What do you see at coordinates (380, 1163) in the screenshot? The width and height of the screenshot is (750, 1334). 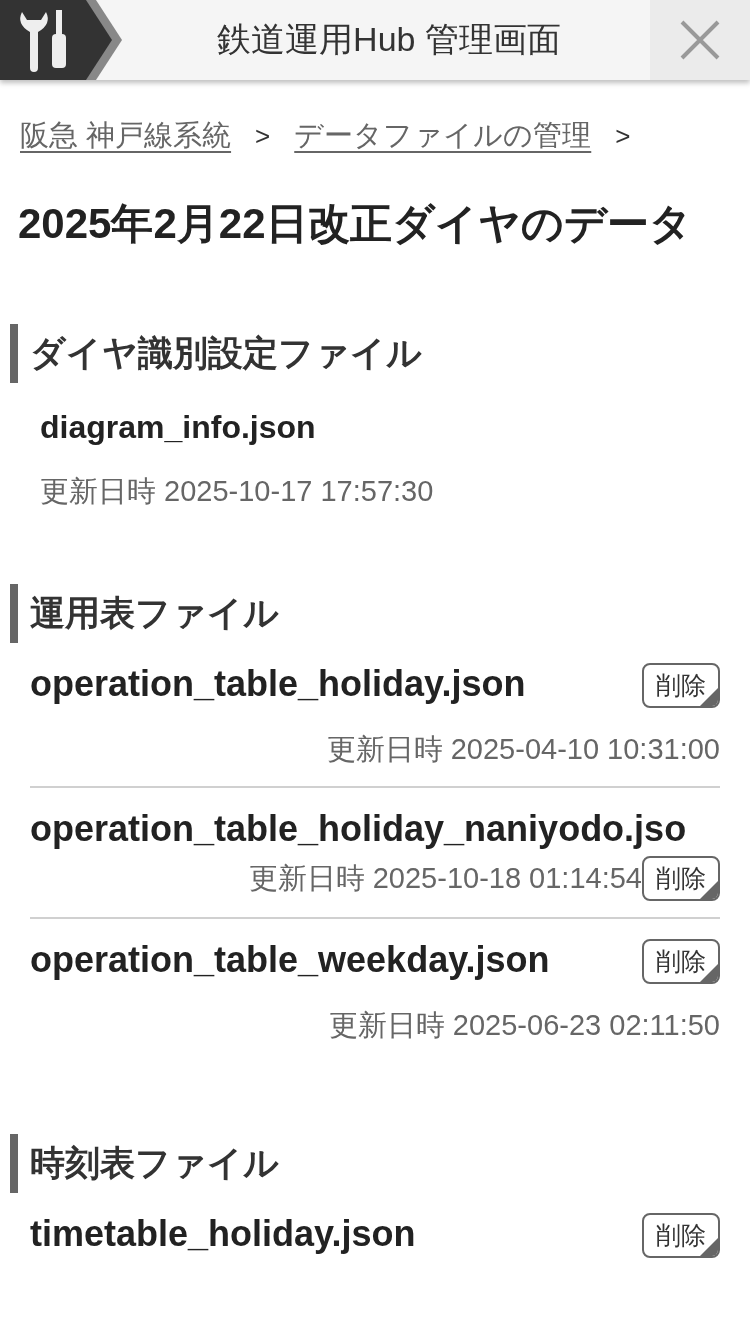 I see `section-heading: 時刻表ファイル` at bounding box center [380, 1163].